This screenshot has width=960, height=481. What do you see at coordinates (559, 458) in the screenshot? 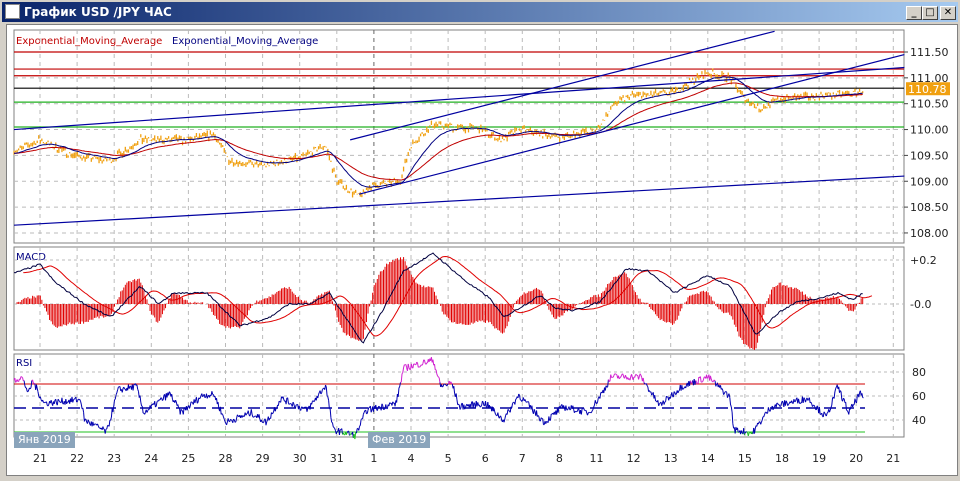
I see `x-tick-label: 8` at bounding box center [559, 458].